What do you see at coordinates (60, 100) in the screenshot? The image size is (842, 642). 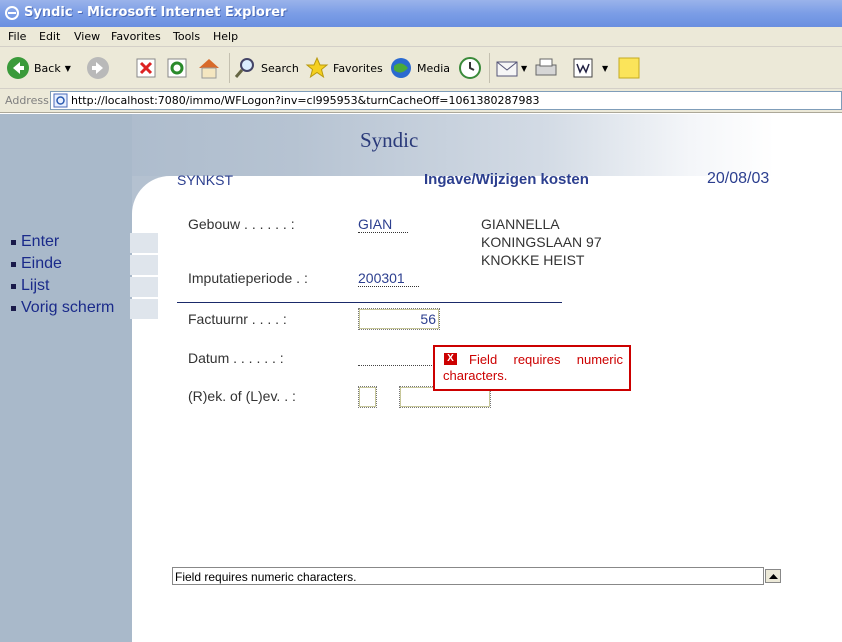 I see `page-icon` at bounding box center [60, 100].